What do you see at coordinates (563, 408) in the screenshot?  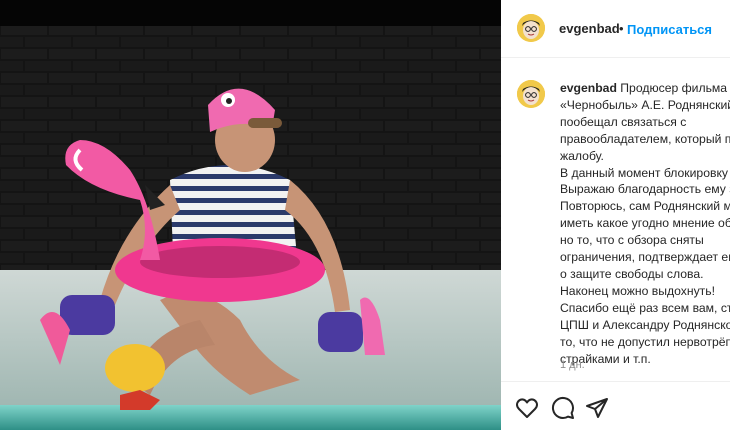 I see `comment-icon` at bounding box center [563, 408].